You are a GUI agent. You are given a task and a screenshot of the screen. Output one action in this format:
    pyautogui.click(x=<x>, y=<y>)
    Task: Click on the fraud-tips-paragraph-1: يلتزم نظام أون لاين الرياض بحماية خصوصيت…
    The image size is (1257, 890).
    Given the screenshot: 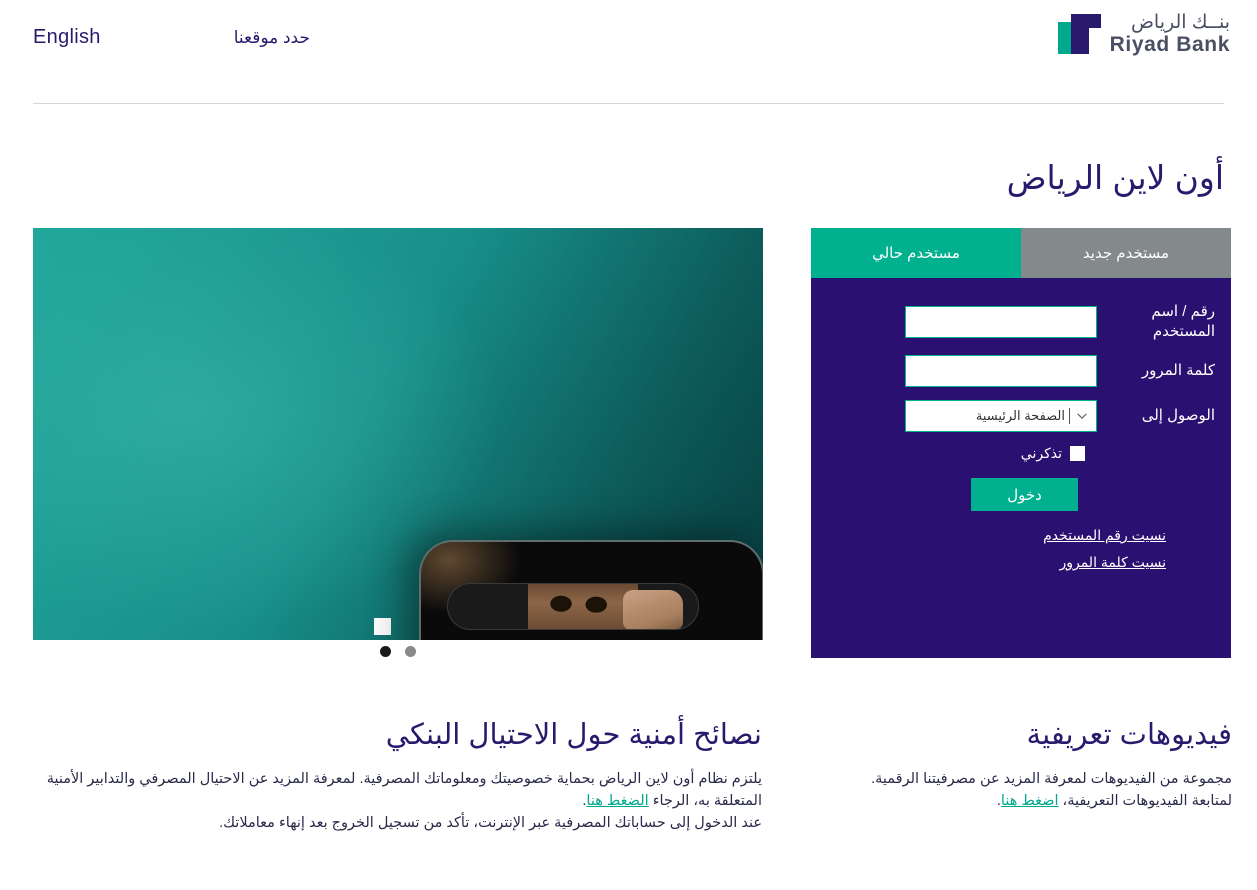 What is the action you would take?
    pyautogui.click(x=391, y=790)
    